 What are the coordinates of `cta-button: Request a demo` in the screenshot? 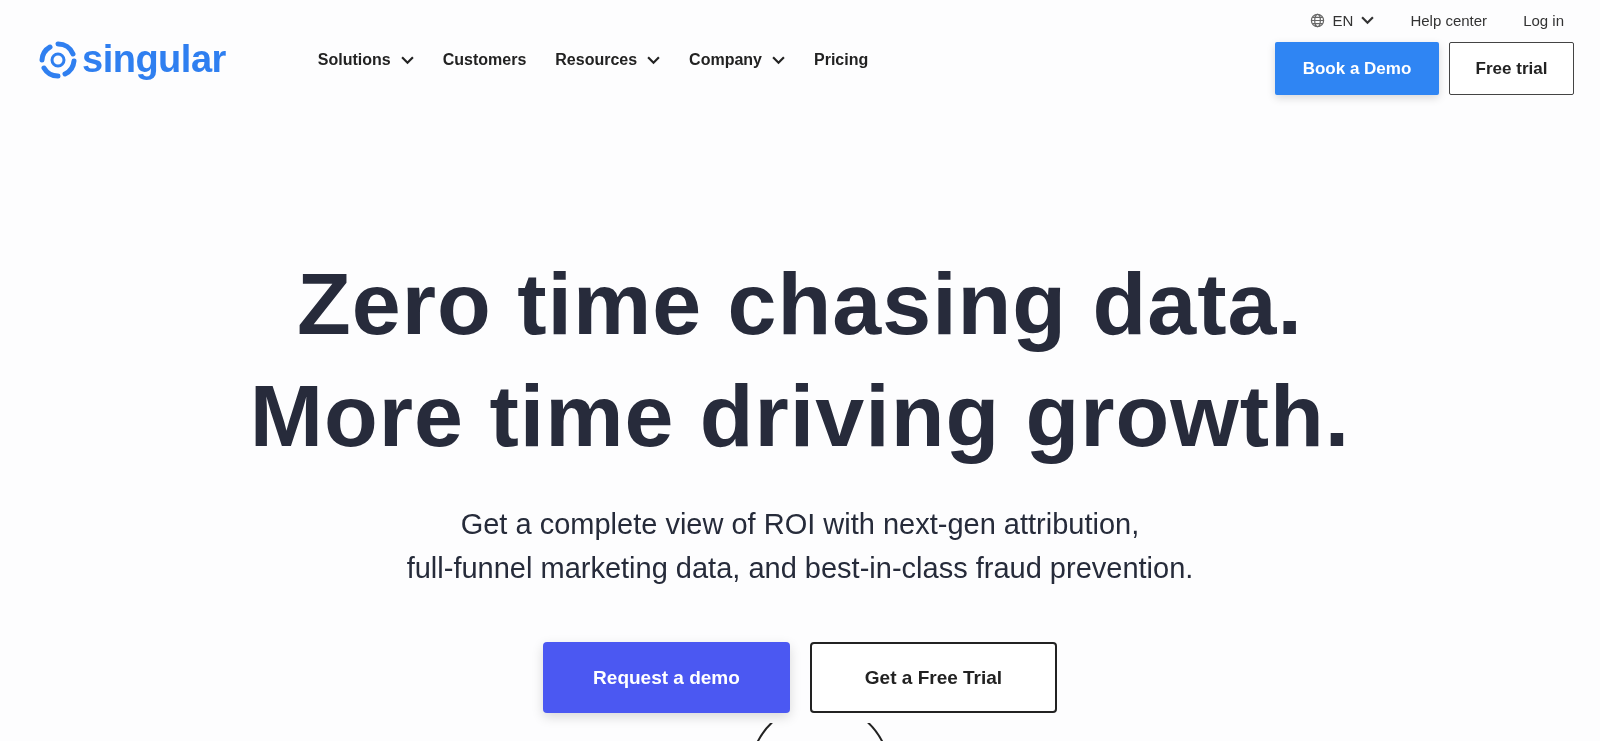 It's located at (666, 677).